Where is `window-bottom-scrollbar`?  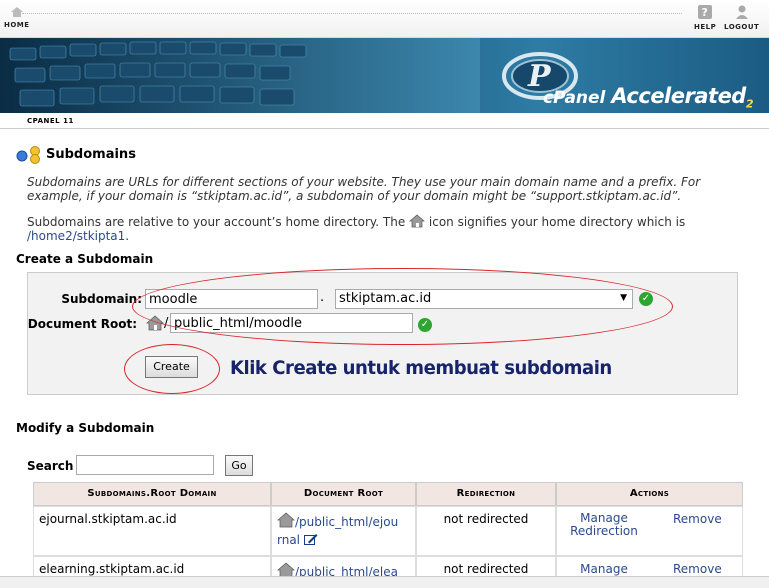
window-bottom-scrollbar is located at coordinates (384, 582).